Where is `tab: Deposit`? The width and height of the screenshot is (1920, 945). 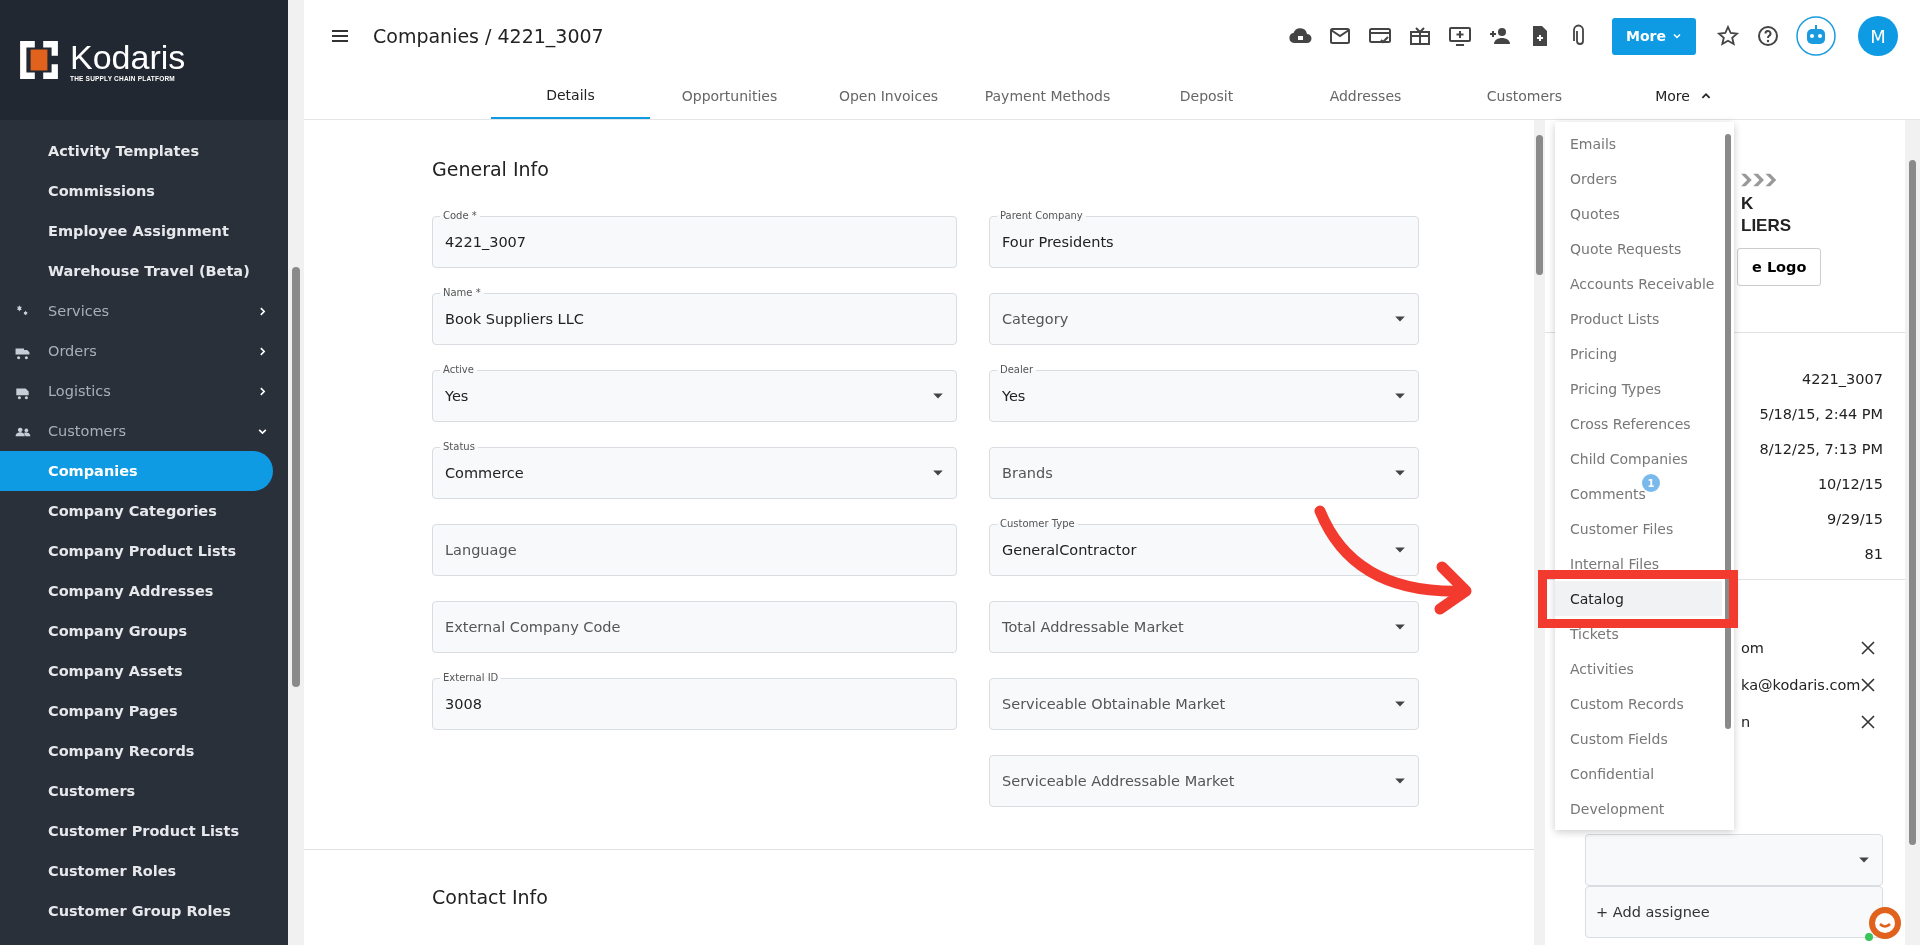
tab: Deposit is located at coordinates (1206, 95).